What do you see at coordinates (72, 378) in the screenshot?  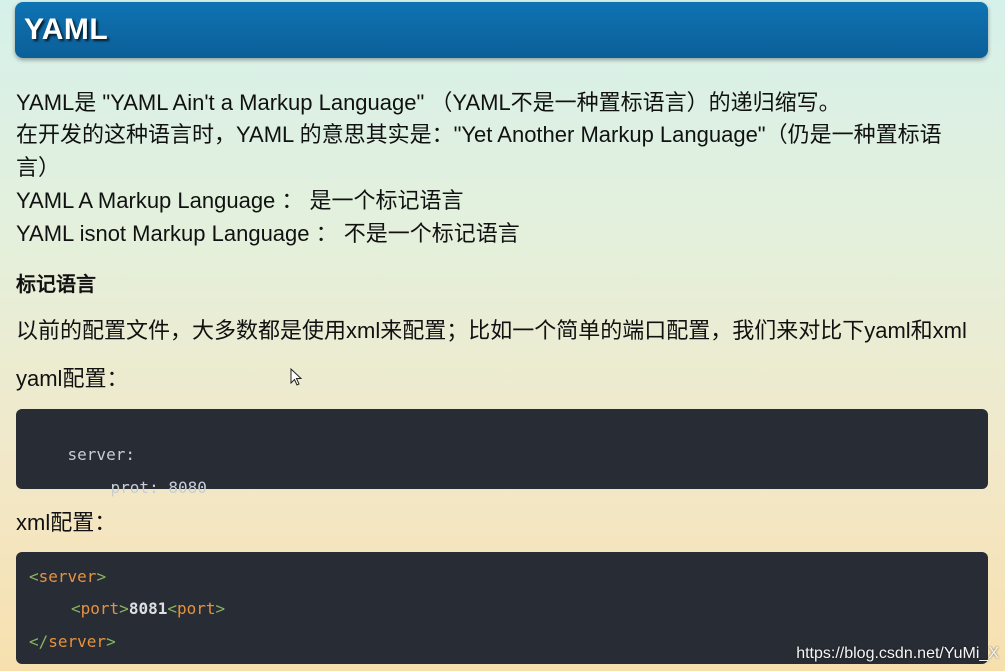 I see `yaml-label: yaml配置：` at bounding box center [72, 378].